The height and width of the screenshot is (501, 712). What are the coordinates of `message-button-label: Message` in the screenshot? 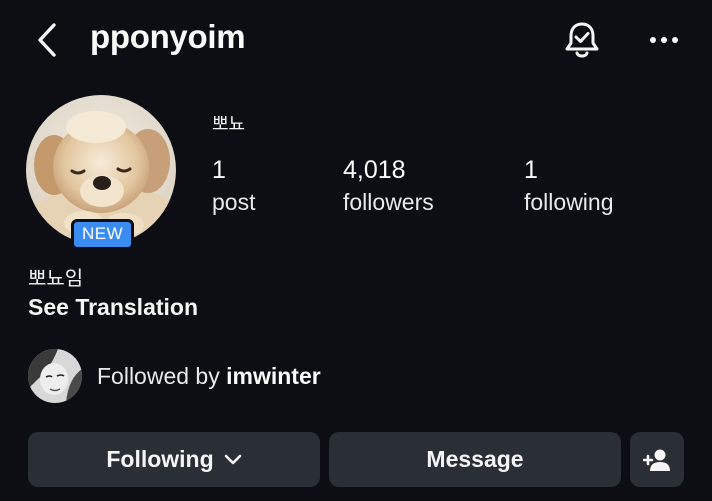 It's located at (475, 459).